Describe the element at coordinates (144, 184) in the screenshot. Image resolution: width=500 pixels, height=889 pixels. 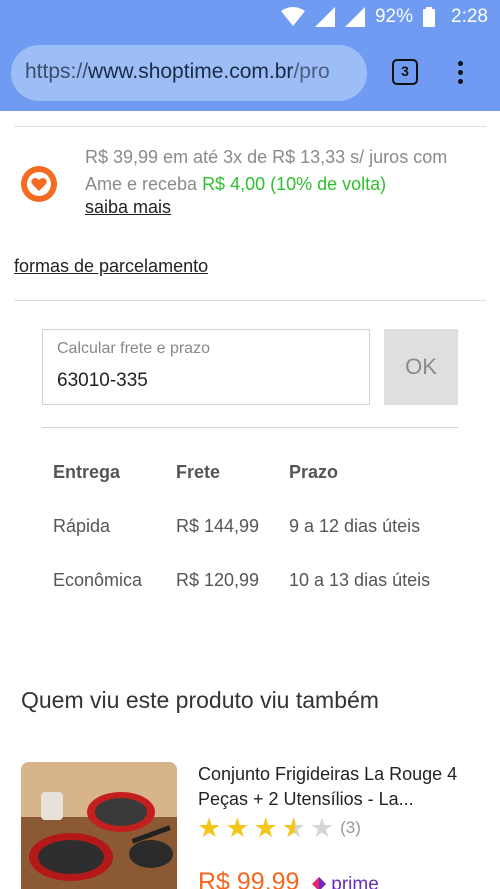
I see `ame-prefix: Ame e receba` at that location.